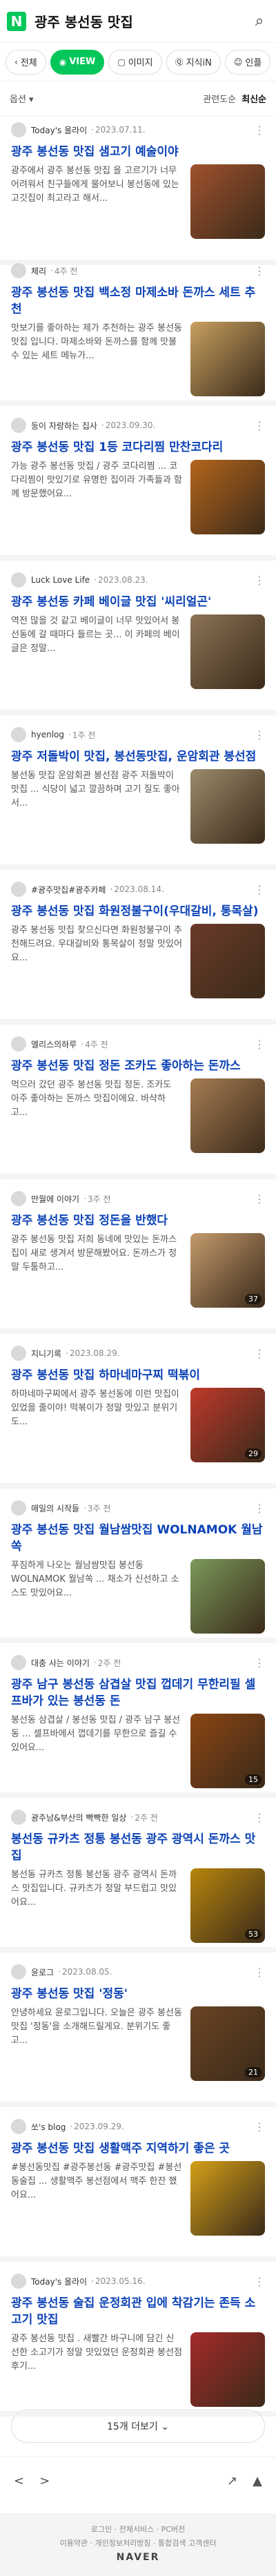  What do you see at coordinates (19, 2481) in the screenshot?
I see `back-icon: <` at bounding box center [19, 2481].